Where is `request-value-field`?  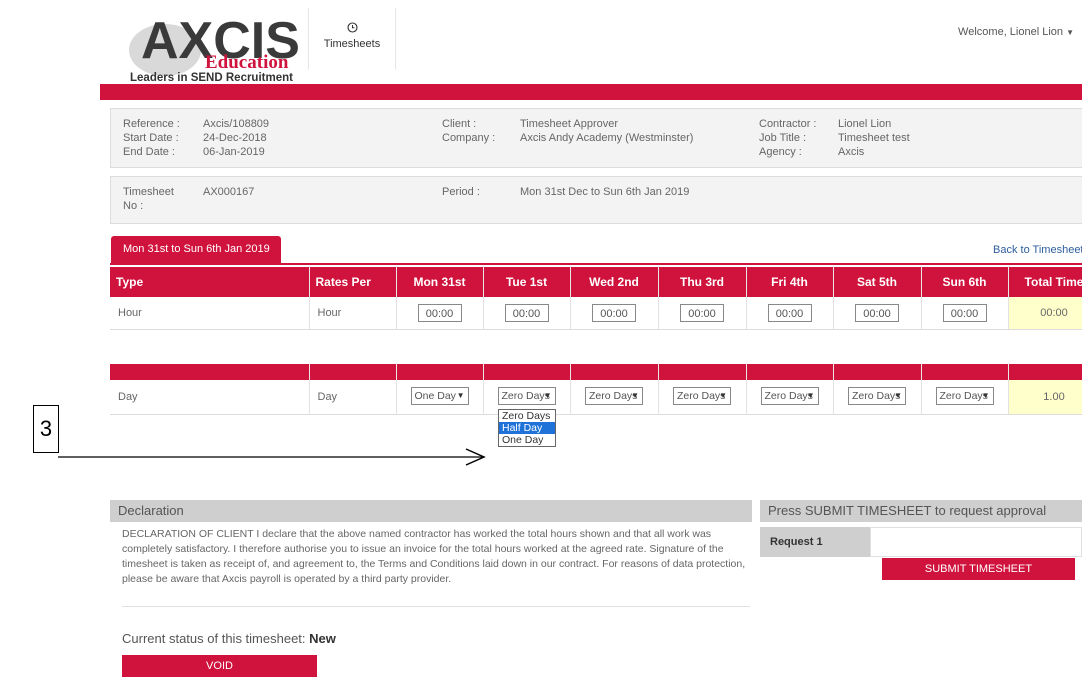 request-value-field is located at coordinates (976, 542).